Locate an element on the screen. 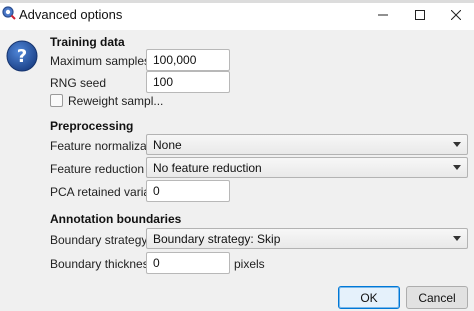 This screenshot has width=474, height=311. ok-button: OK is located at coordinates (369, 297).